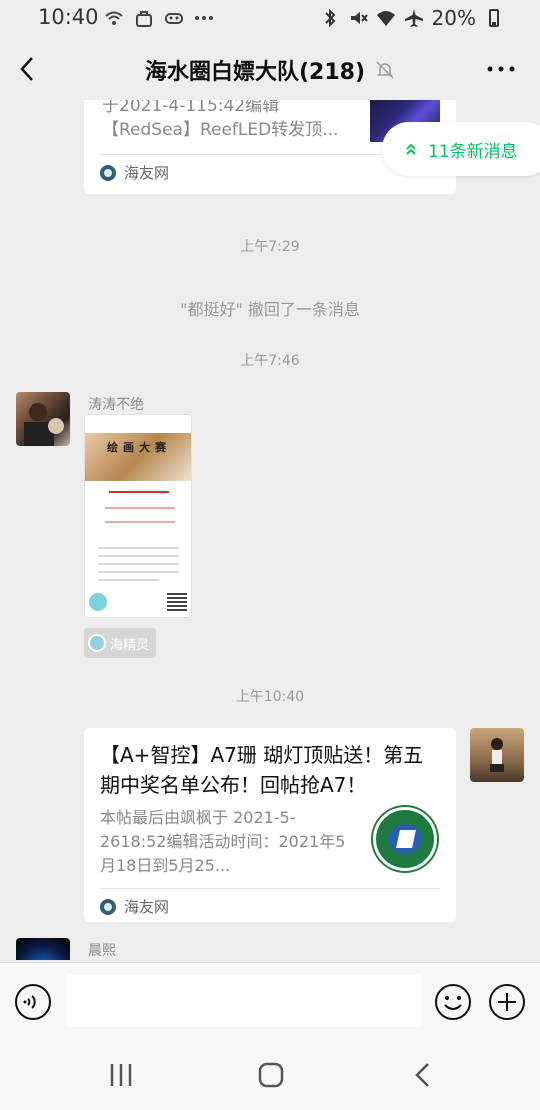 The image size is (540, 1110). I want to click on airplane-icon, so click(413, 18).